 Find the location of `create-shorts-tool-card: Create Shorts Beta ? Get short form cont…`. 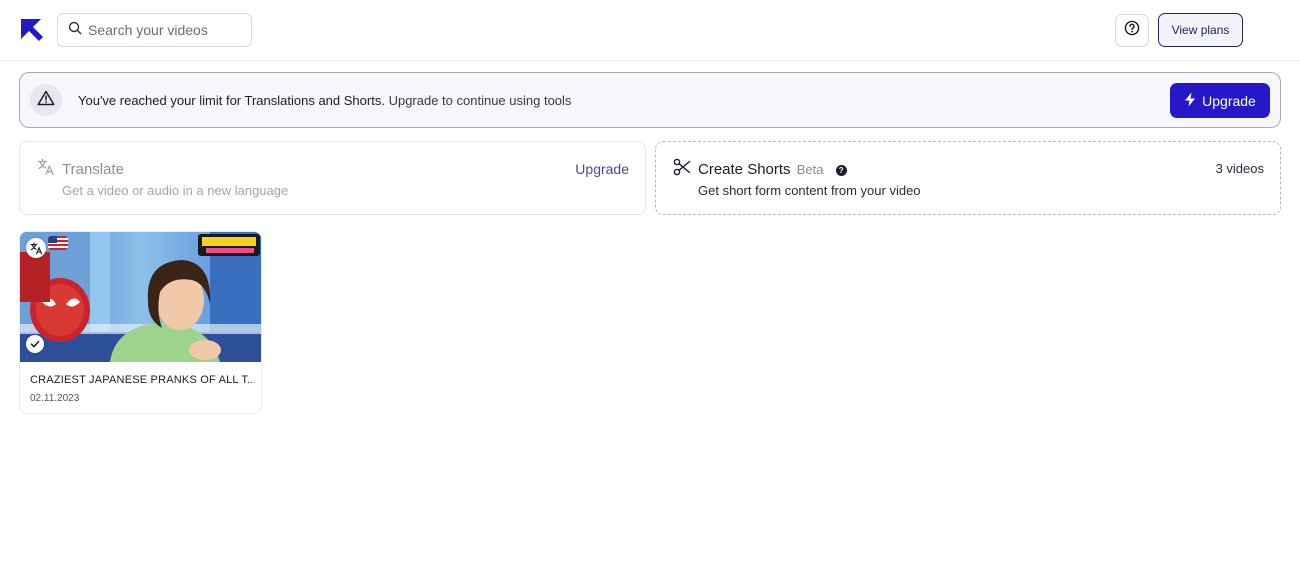

create-shorts-tool-card: Create Shorts Beta ? Get short form cont… is located at coordinates (968, 178).